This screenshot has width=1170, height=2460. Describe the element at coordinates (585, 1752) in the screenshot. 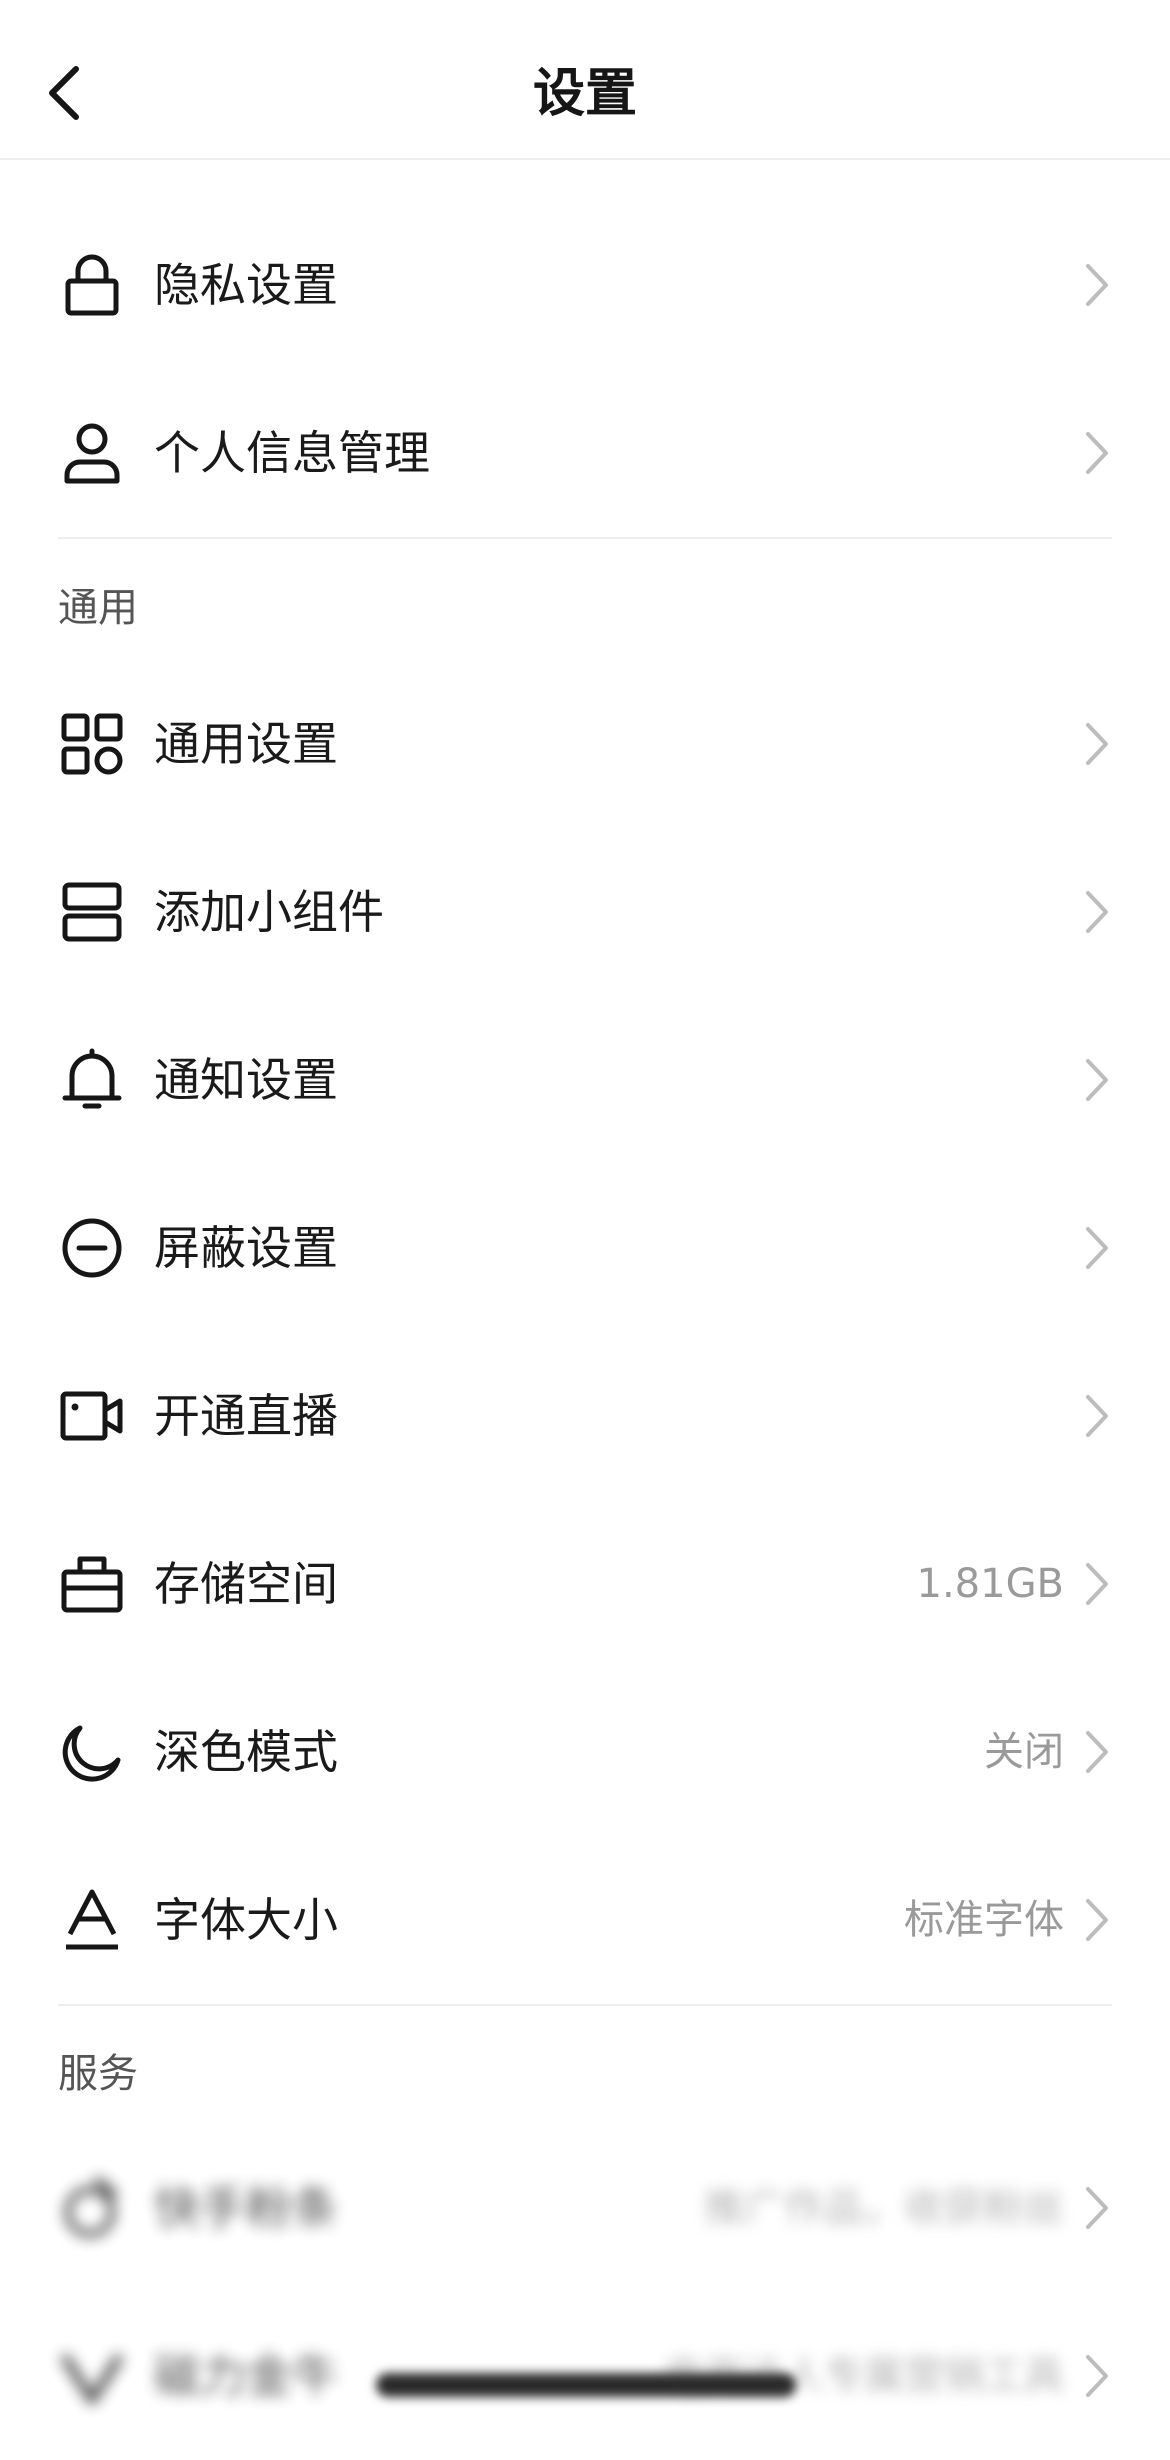

I see `dark-mode-item: 深色模式 关闭` at that location.